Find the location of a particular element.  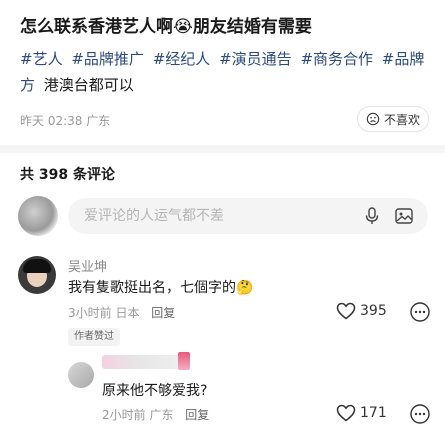

post-meta: 昨天 02:38 广东 is located at coordinates (65, 121).